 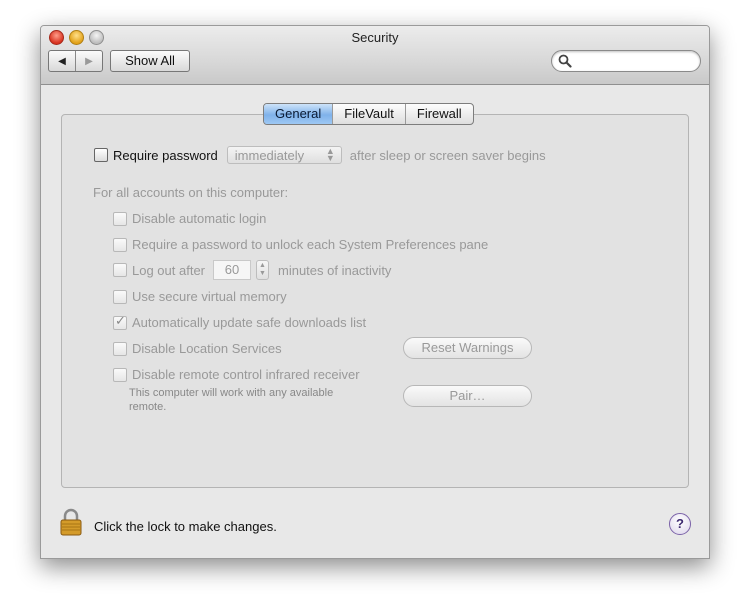 I want to click on lock-icon, so click(x=71, y=522).